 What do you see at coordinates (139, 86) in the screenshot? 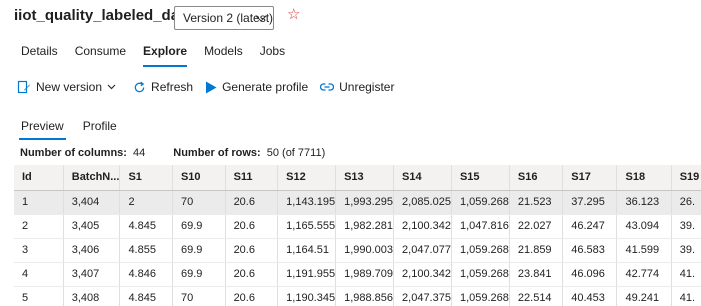
I see `refresh-icon` at bounding box center [139, 86].